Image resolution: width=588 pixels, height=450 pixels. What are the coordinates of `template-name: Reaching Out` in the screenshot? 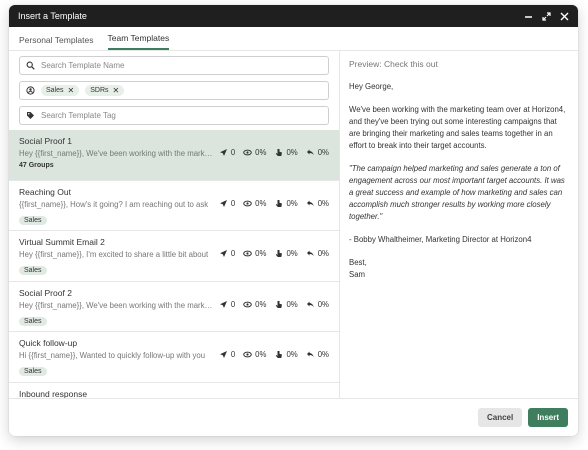 It's located at (45, 191).